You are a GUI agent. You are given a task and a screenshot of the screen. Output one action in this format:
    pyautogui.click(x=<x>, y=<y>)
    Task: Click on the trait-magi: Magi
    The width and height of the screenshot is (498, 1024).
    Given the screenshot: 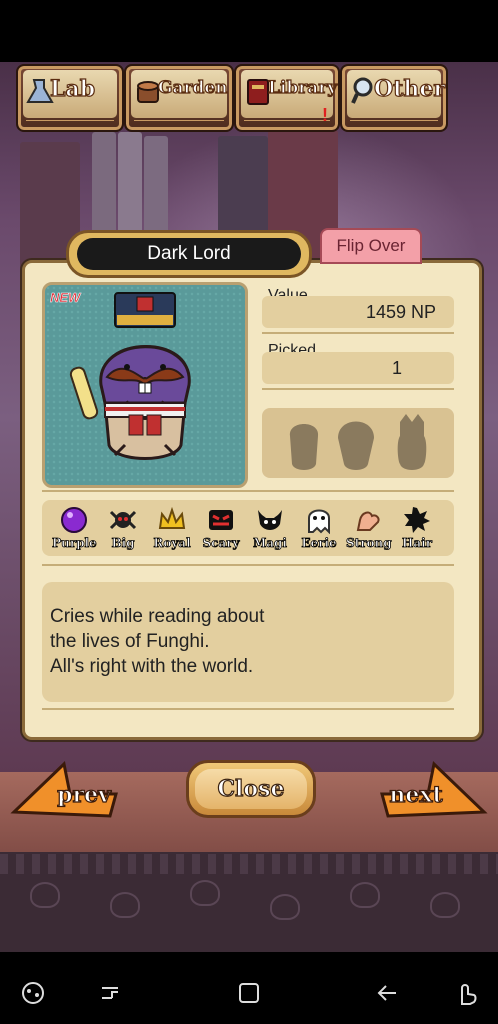 What is the action you would take?
    pyautogui.click(x=270, y=529)
    